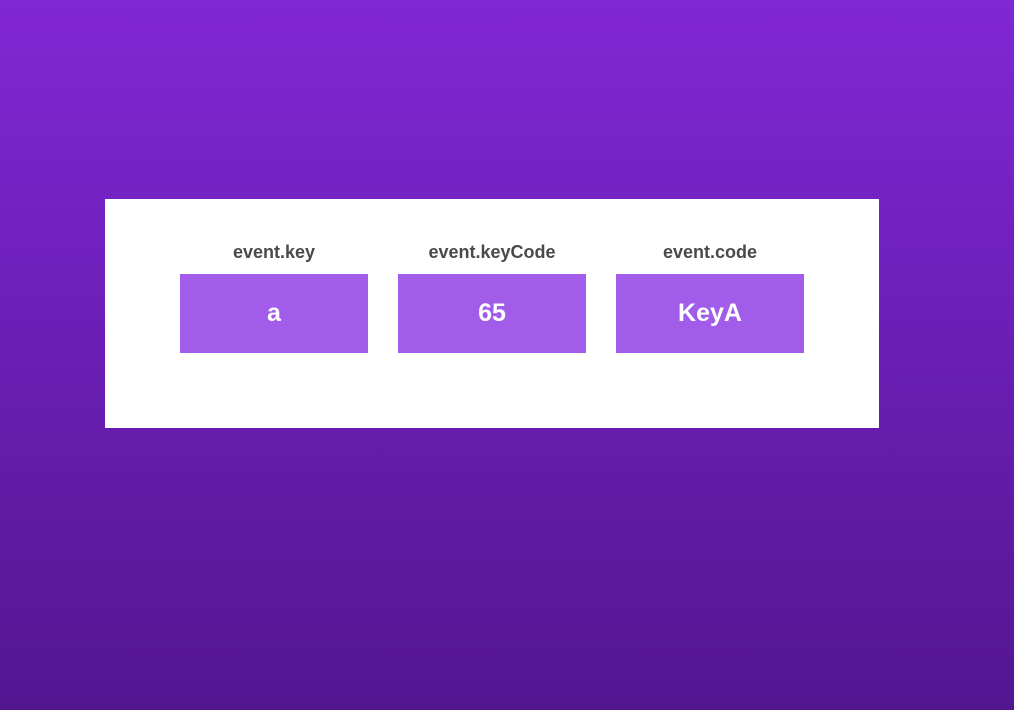 Image resolution: width=1014 pixels, height=710 pixels. I want to click on event-code-column: event.code KeyA, so click(710, 297).